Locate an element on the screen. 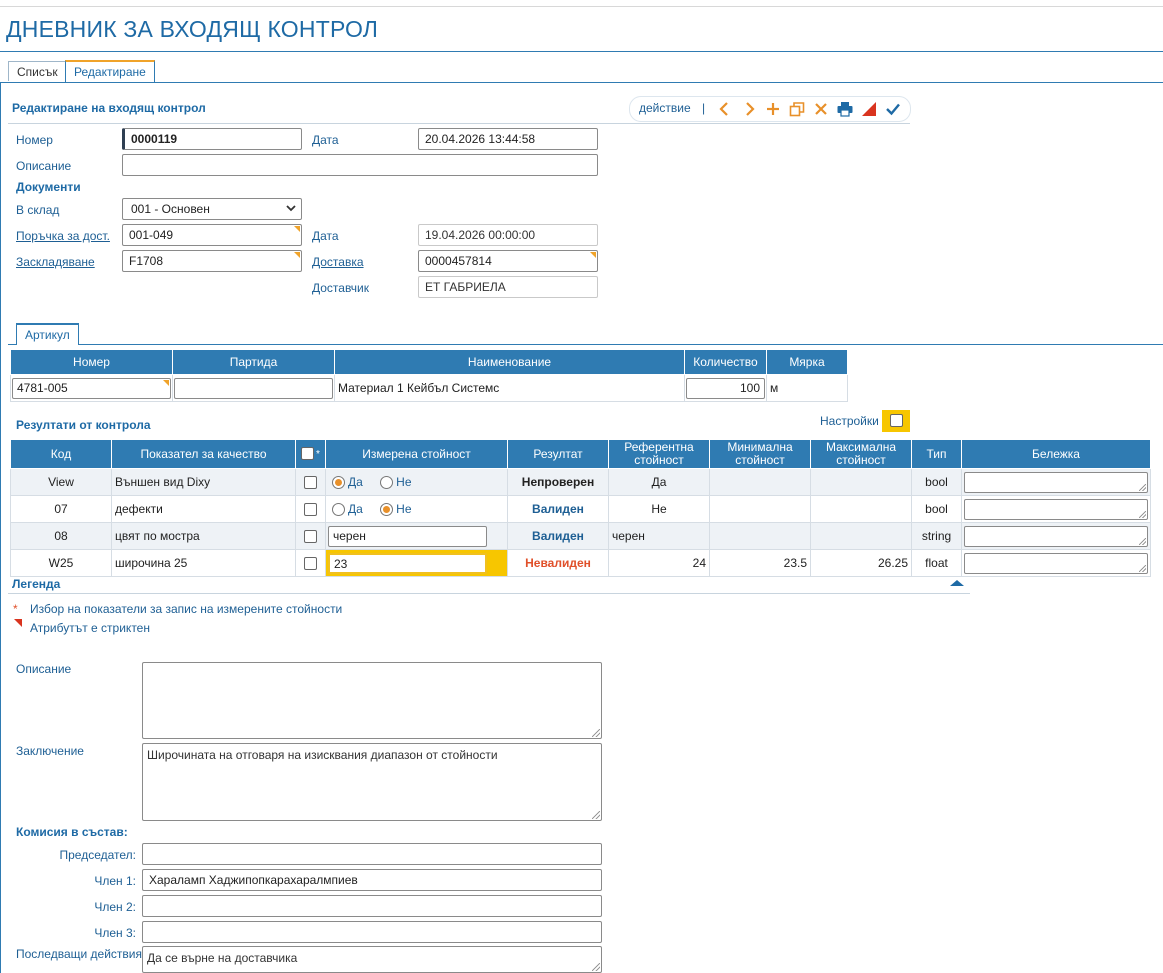  supplier-label: Доставчик is located at coordinates (341, 288).